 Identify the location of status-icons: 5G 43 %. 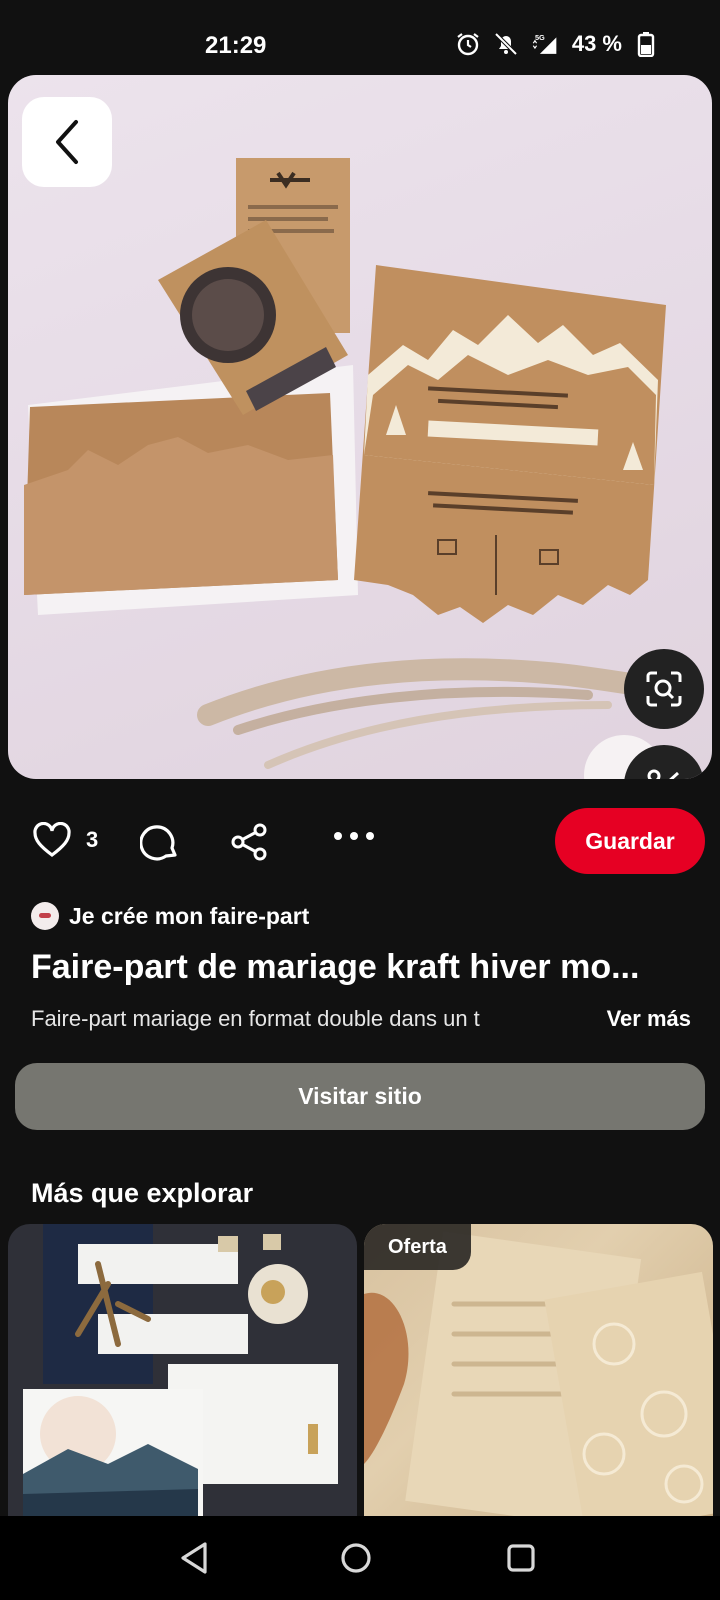
(557, 44).